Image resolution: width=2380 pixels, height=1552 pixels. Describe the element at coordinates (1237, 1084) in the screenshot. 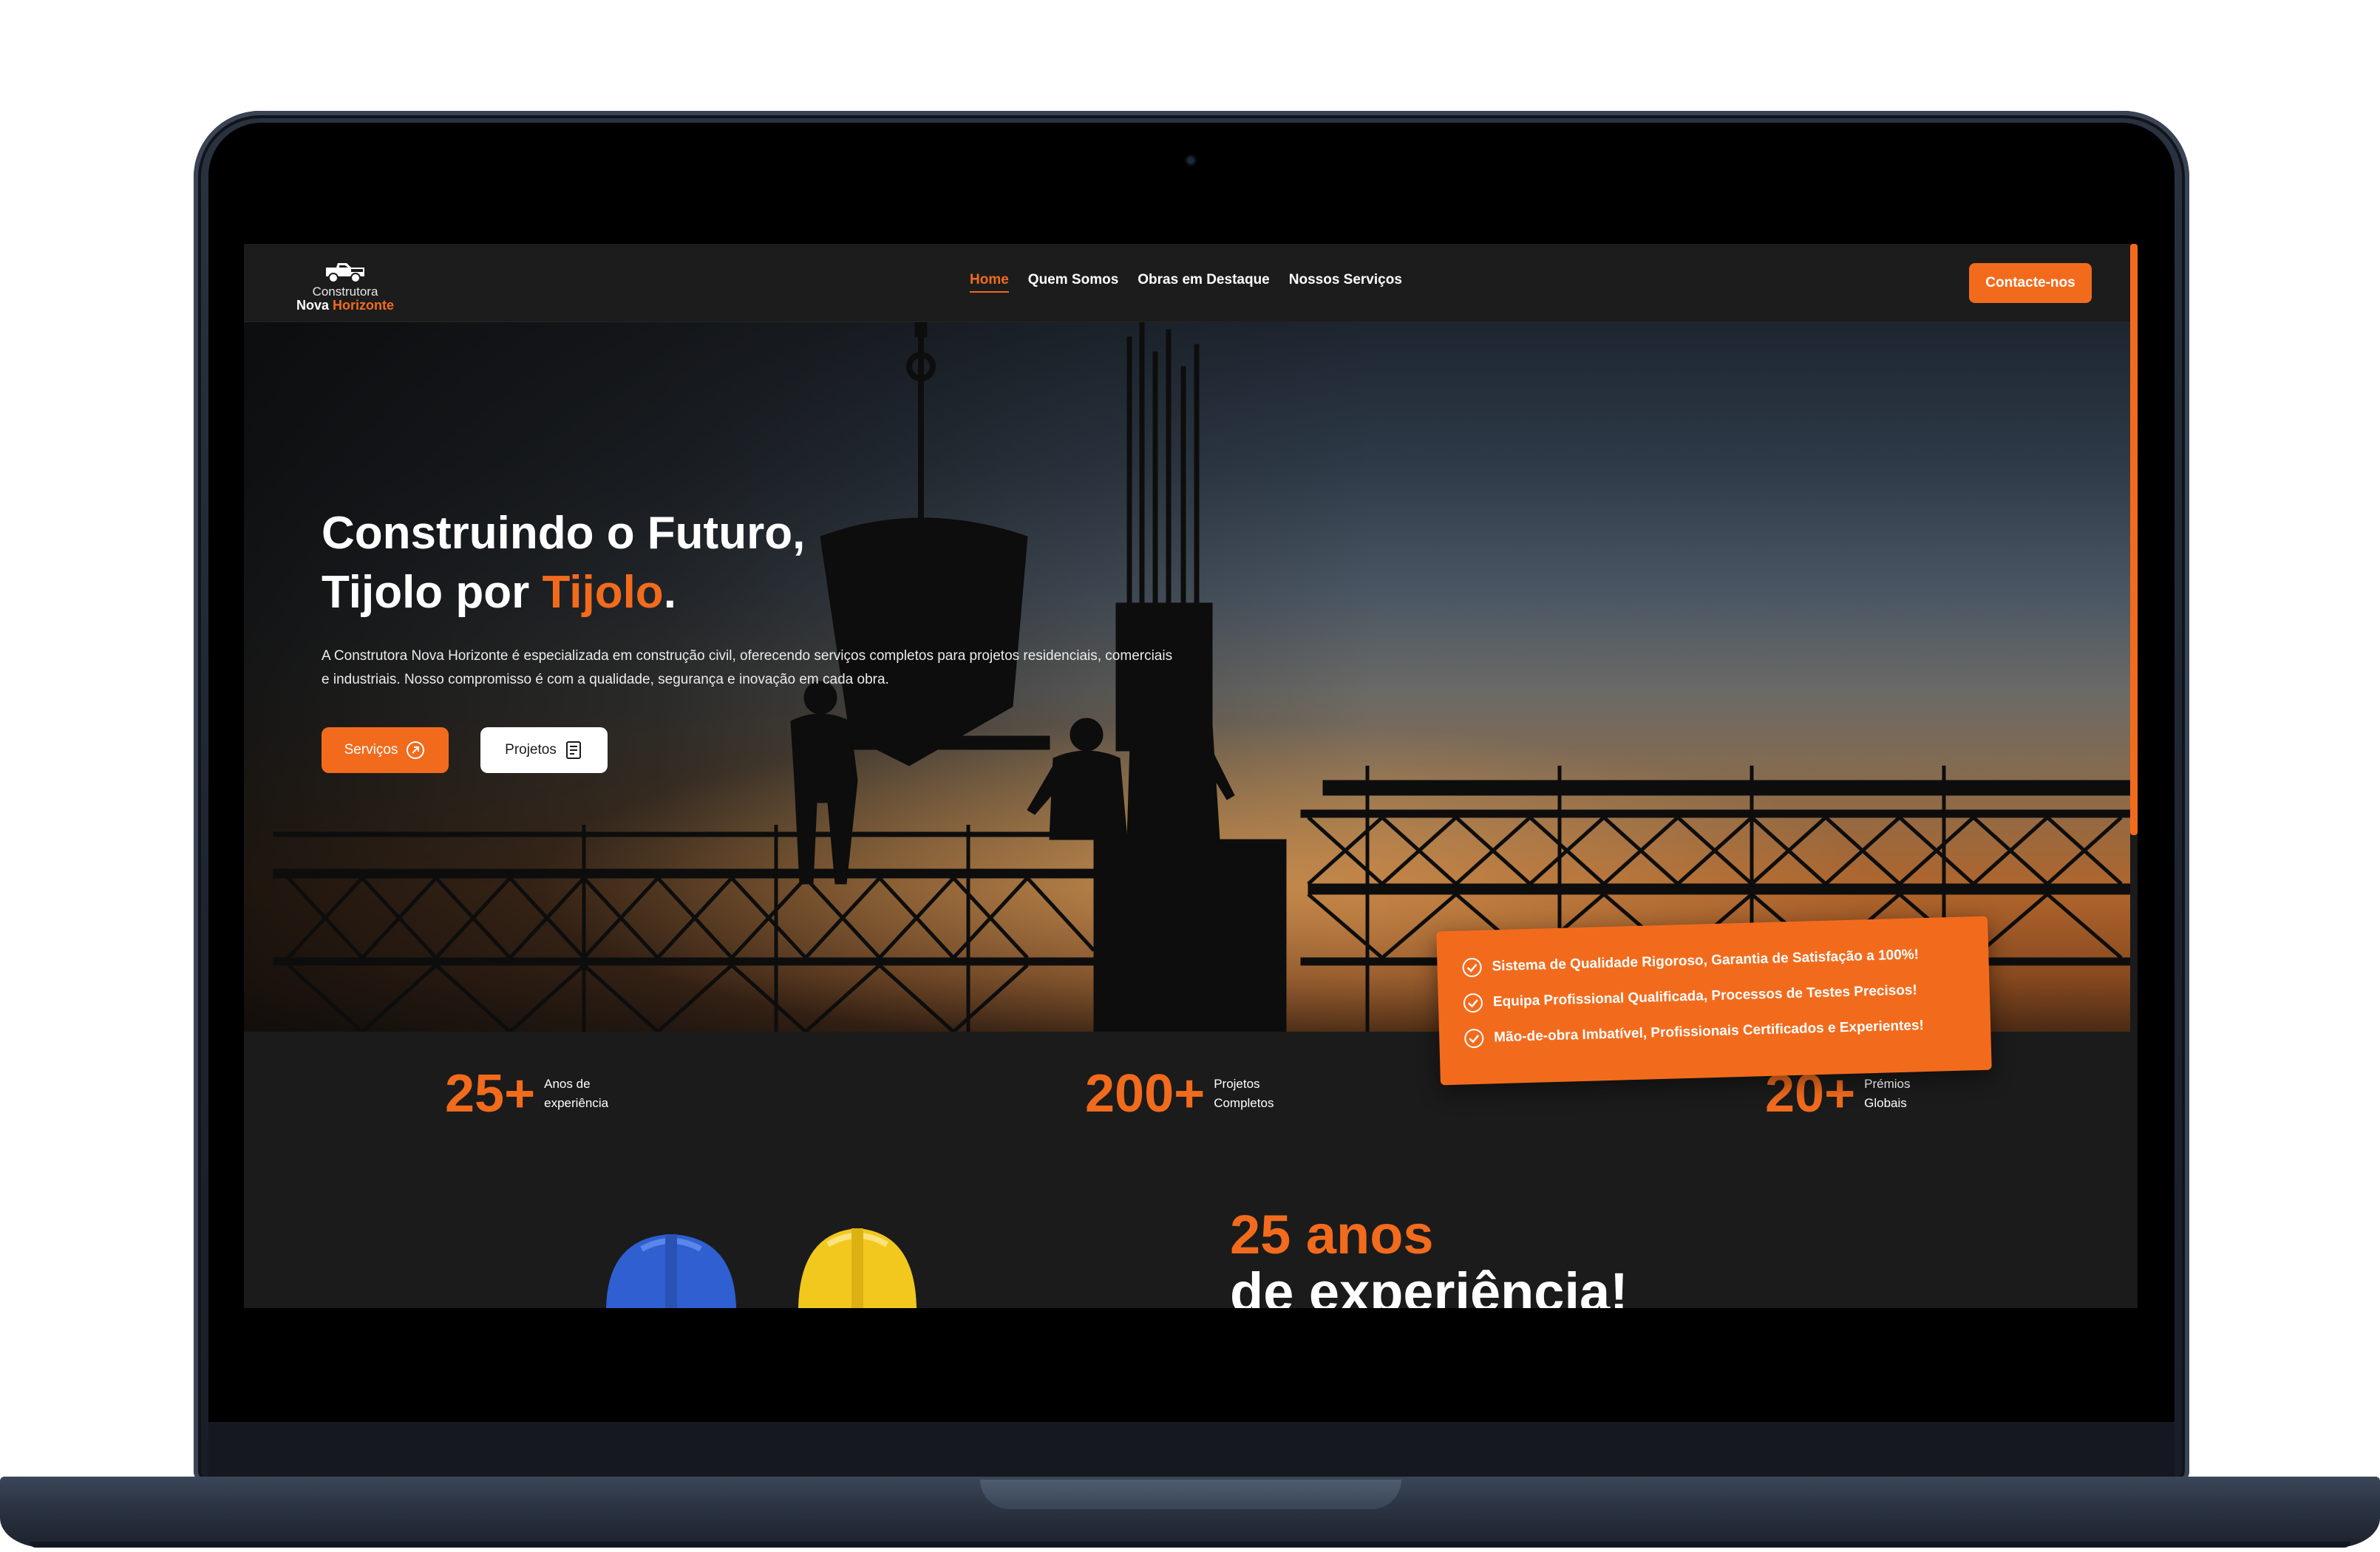

I see `stat-label-line1: Projetos` at that location.